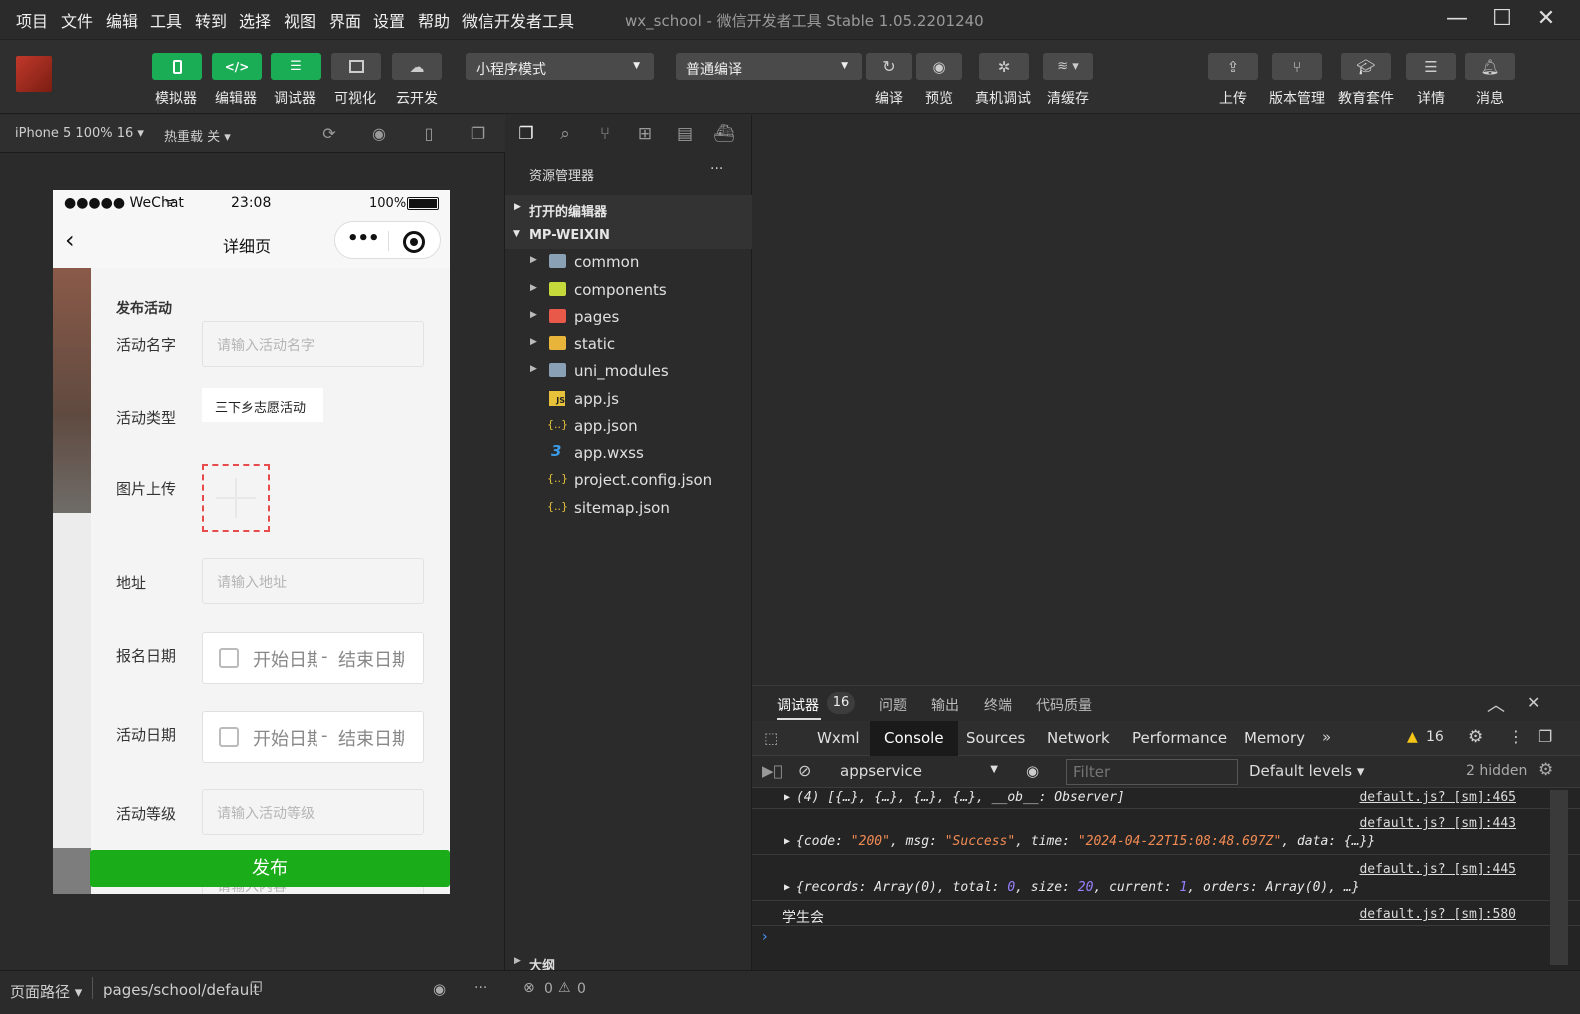 The height and width of the screenshot is (1014, 1580). What do you see at coordinates (256, 988) in the screenshot?
I see `copy-icon: ❐` at bounding box center [256, 988].